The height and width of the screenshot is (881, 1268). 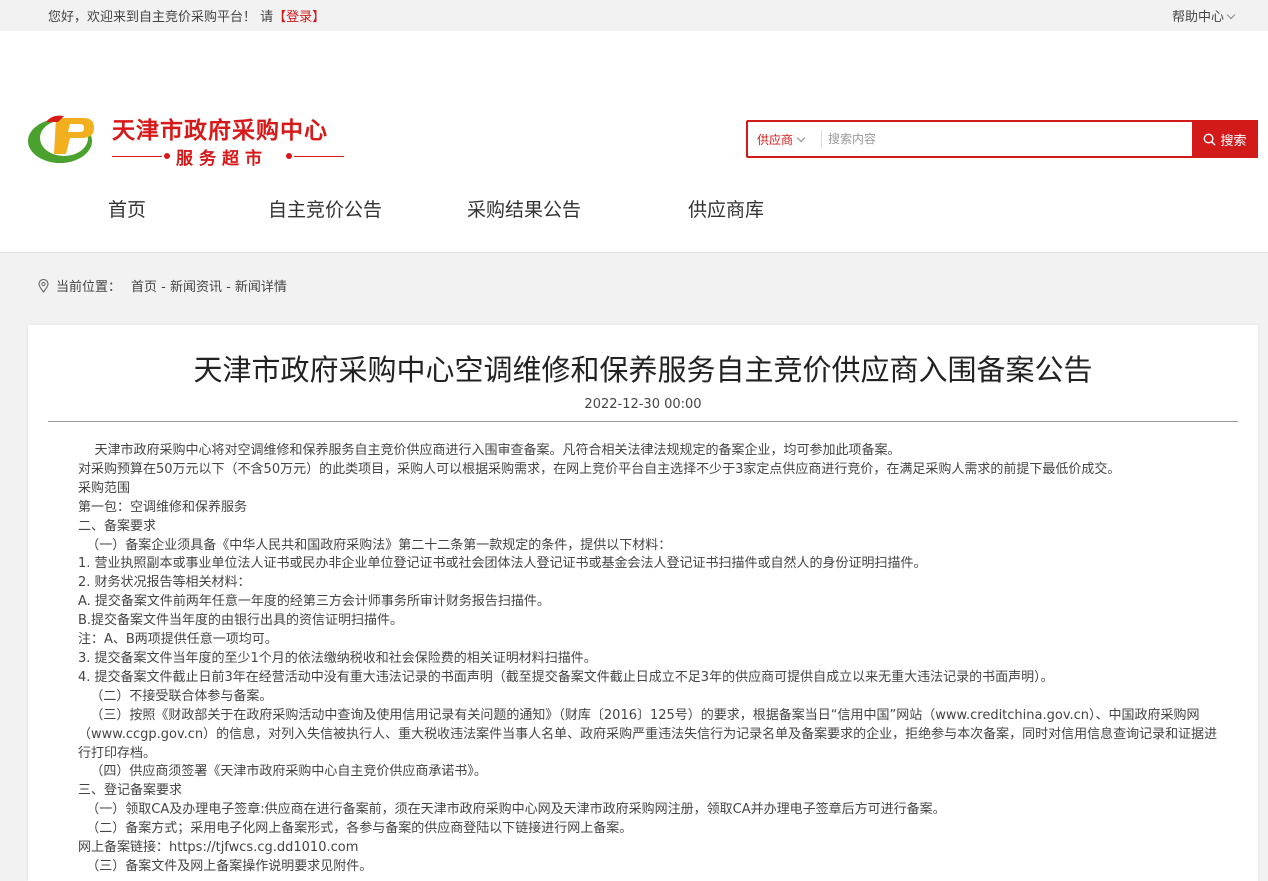 I want to click on nav-item-supplier-library: 供应商库, so click(x=726, y=208).